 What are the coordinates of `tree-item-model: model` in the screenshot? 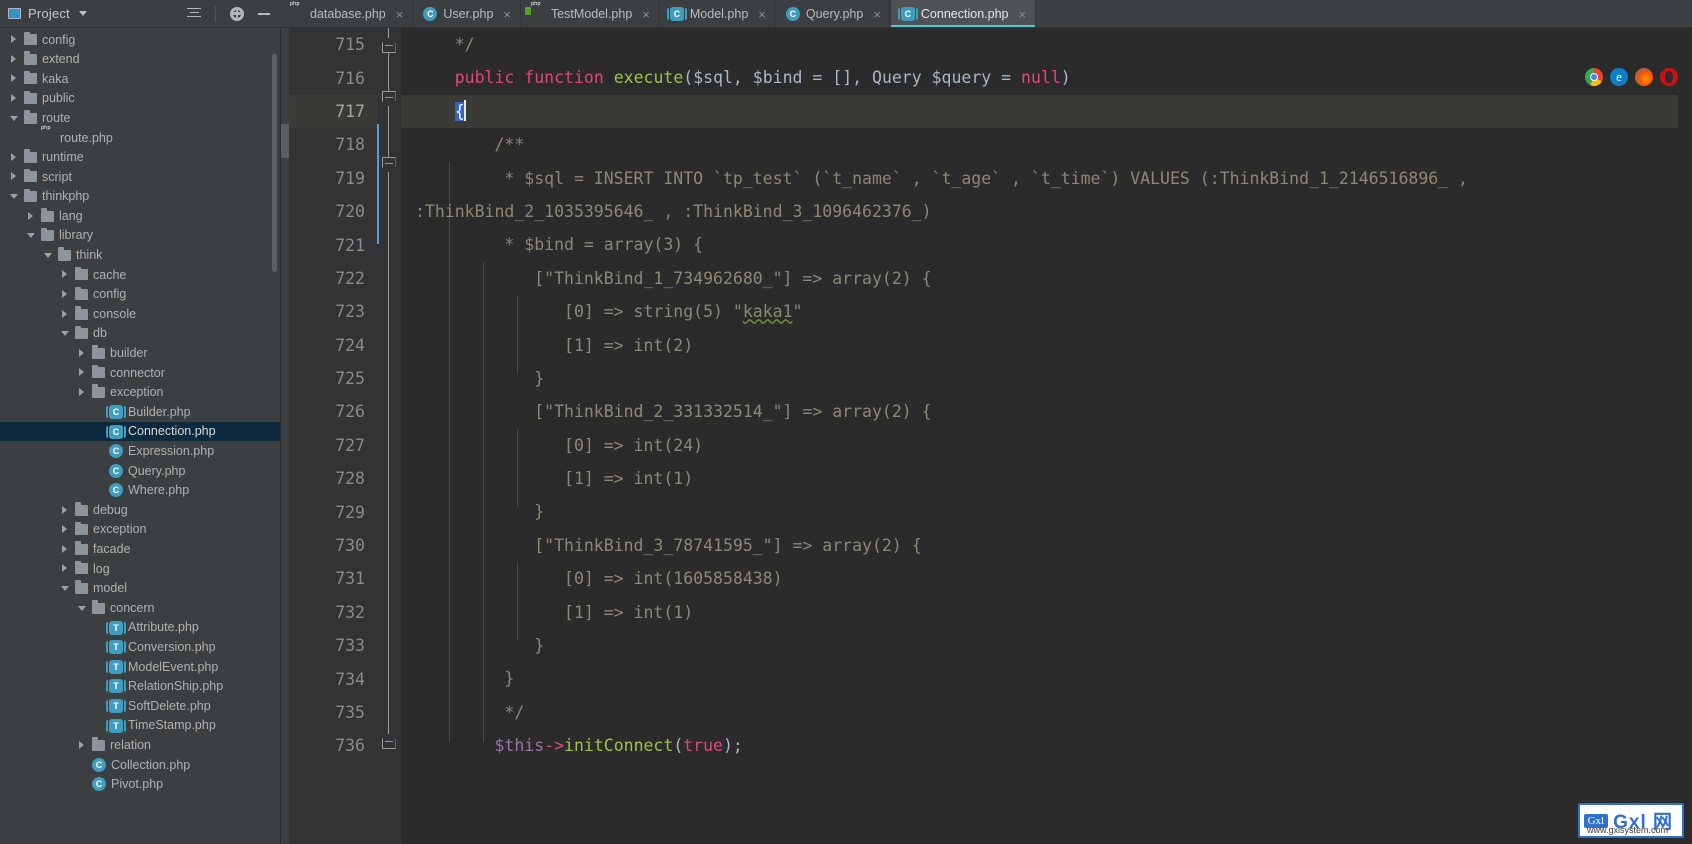 It's located at (140, 589).